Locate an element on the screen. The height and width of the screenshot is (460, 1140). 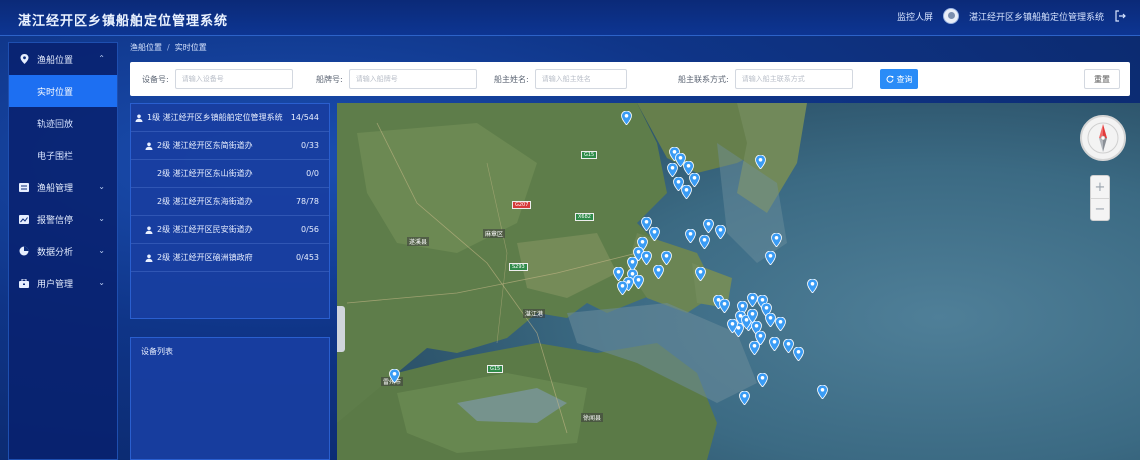
tree-node-count: 0/56 is located at coordinates (310, 229).